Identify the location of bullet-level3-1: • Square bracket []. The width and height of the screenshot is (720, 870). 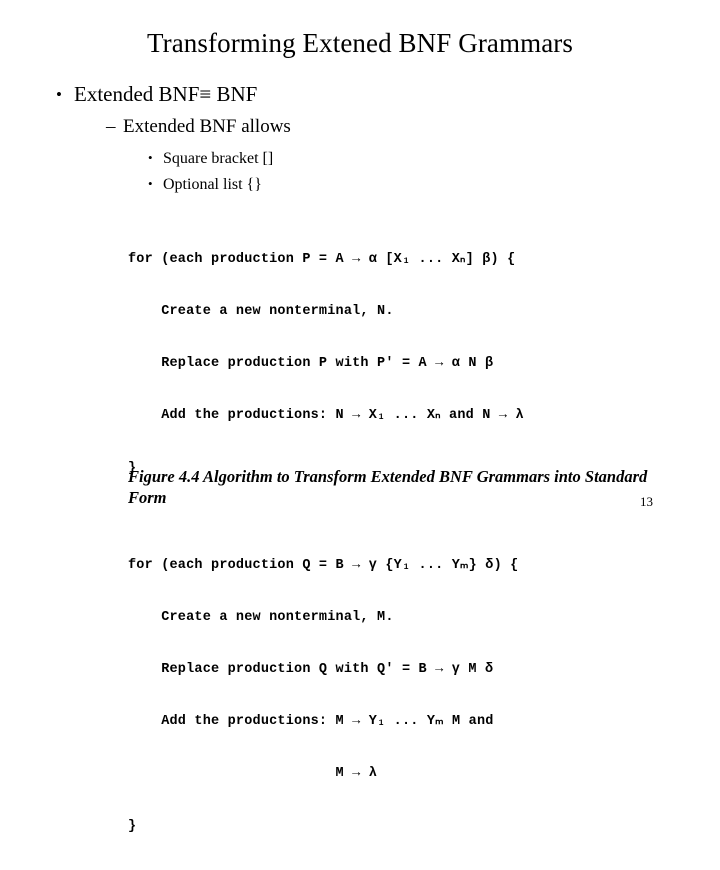
(210, 159).